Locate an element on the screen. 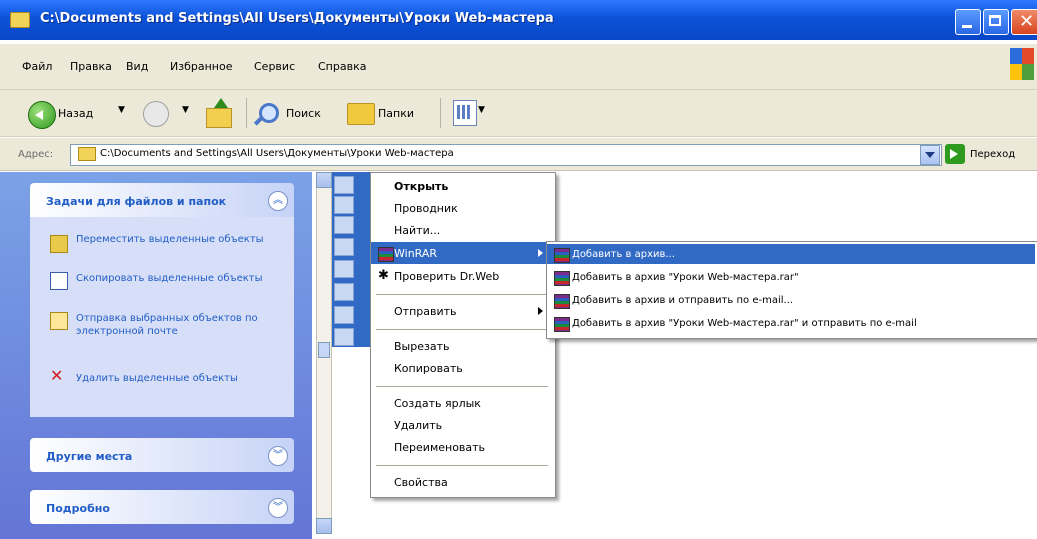  maximize-button is located at coordinates (996, 22).